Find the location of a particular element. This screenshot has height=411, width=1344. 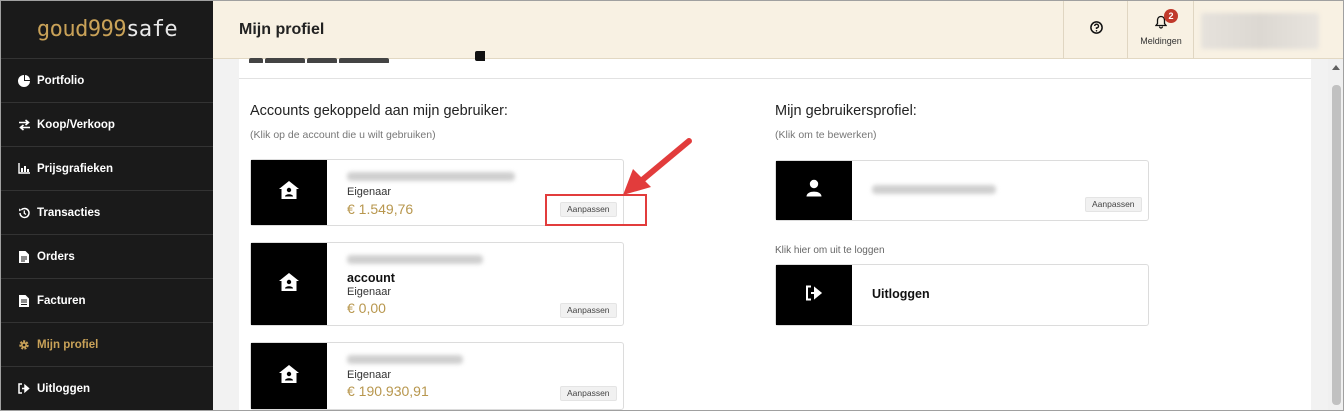

account-balance: € 1.549,76 is located at coordinates (380, 209).